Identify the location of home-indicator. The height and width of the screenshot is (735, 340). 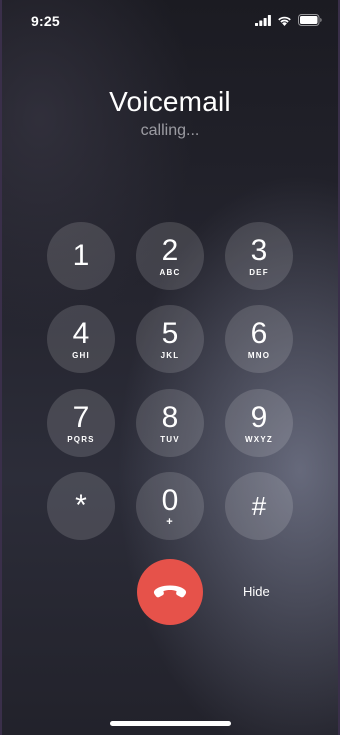
(170, 723).